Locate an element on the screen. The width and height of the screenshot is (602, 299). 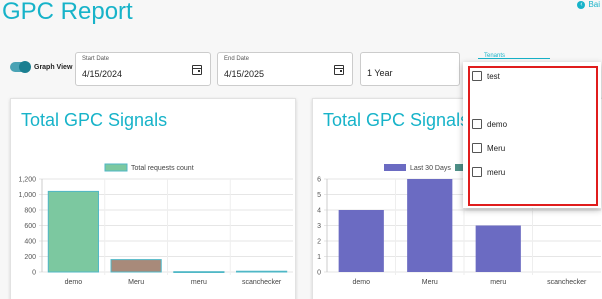
back-label: Bai is located at coordinates (594, 4).